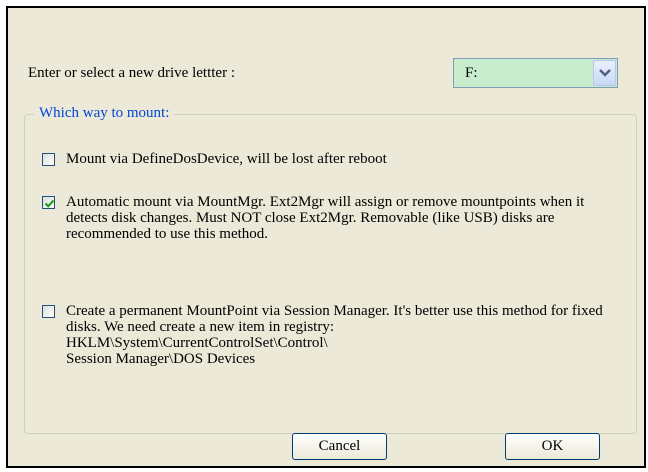  Describe the element at coordinates (471, 73) in the screenshot. I see `drive-letter-value: F:` at that location.